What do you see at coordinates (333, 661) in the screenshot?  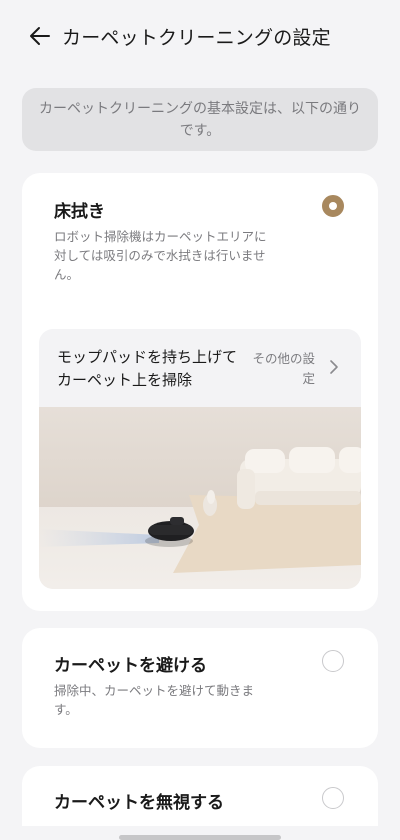 I see `radio-avoid-carpet` at bounding box center [333, 661].